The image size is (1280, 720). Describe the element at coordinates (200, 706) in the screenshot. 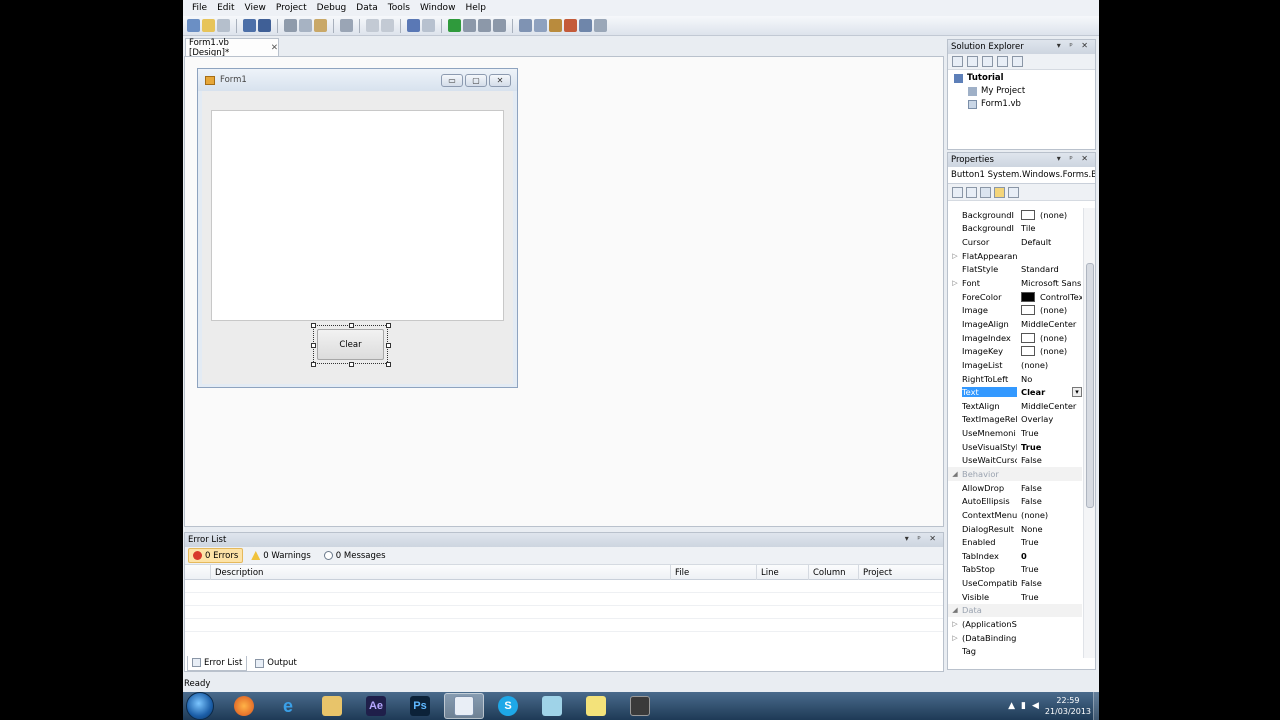

I see `start-button` at that location.